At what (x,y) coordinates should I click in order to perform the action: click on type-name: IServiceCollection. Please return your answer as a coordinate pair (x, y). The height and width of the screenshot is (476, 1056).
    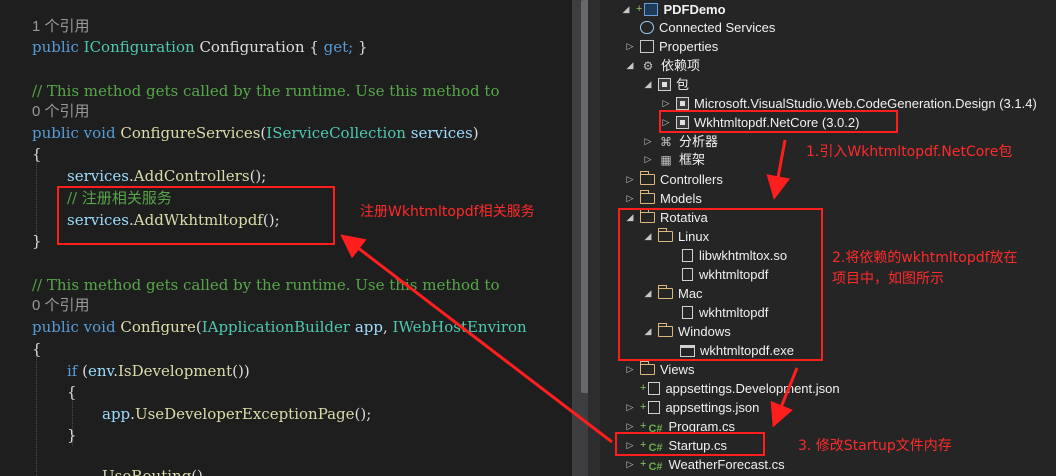
    Looking at the image, I should click on (336, 133).